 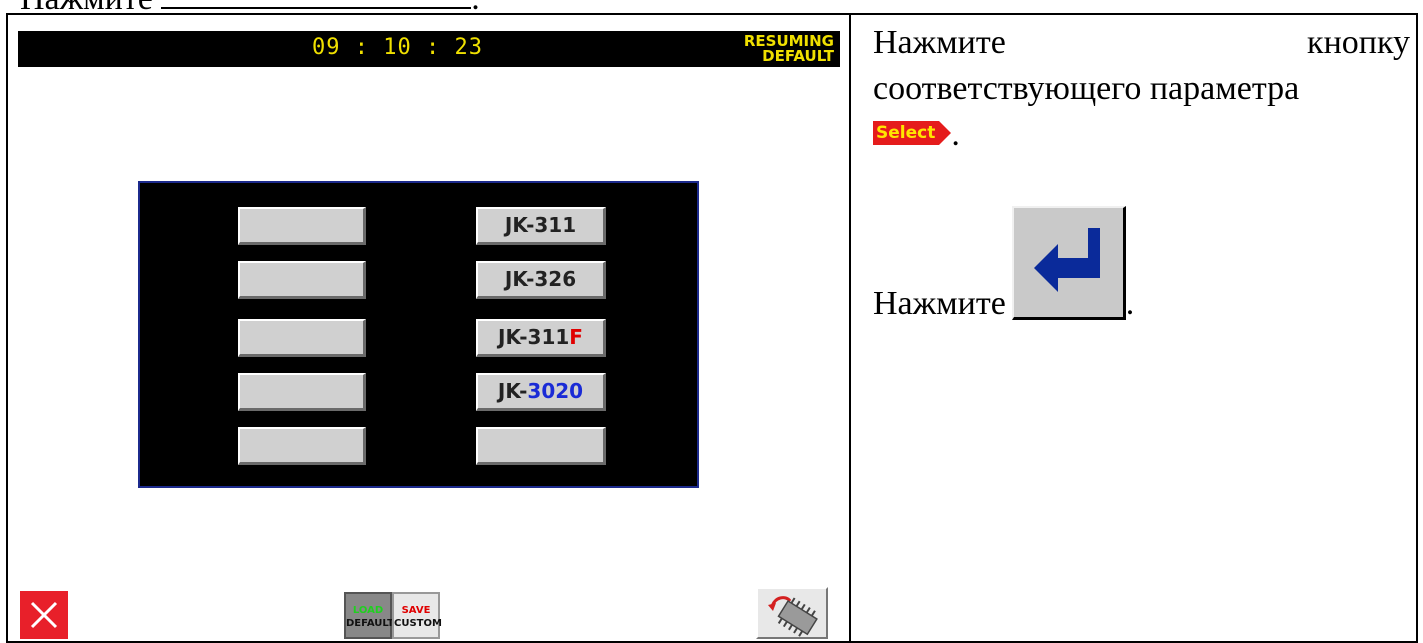 What do you see at coordinates (418, 623) in the screenshot?
I see `custom-label: CUSTOM` at bounding box center [418, 623].